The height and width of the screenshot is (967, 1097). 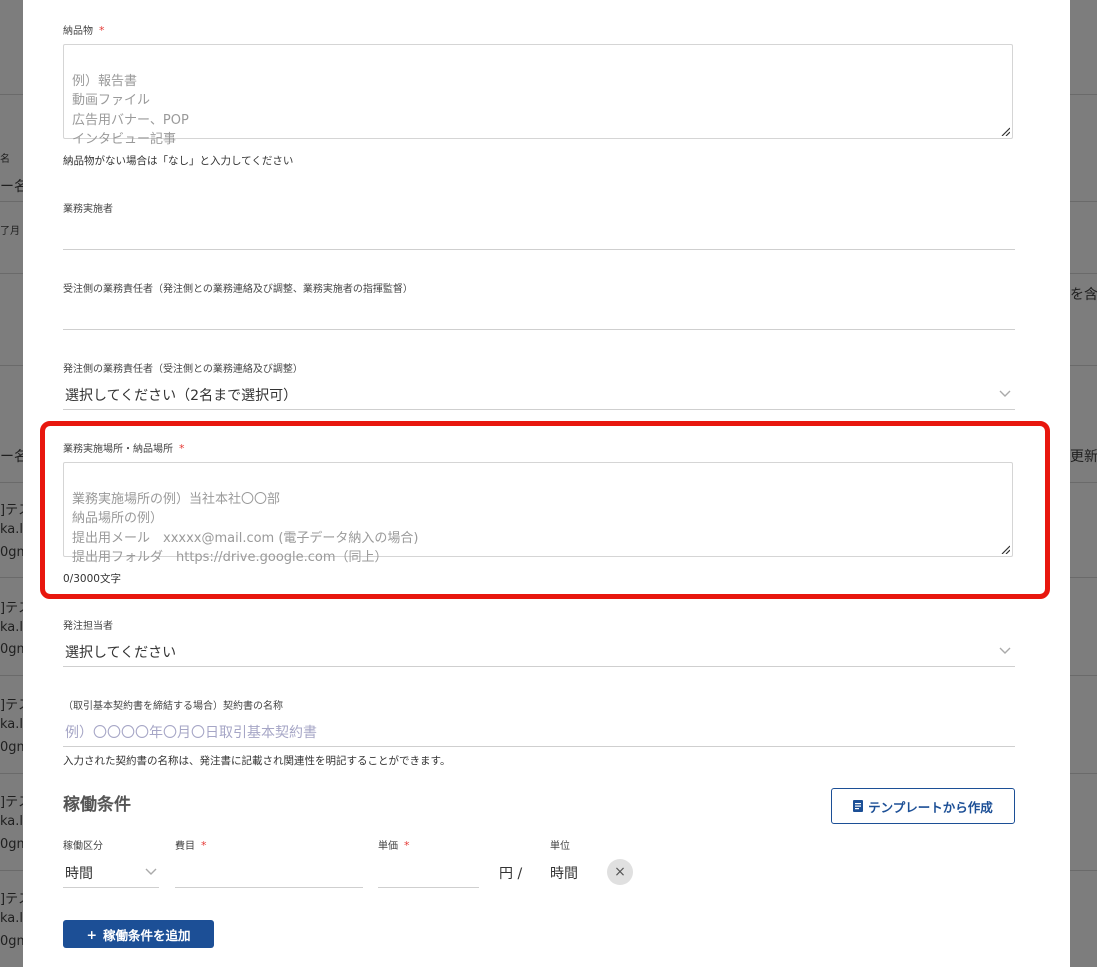 I want to click on deliverables-placeholder: 例）報告書 動画ファイル 広告用バナー、POP インタビュー記事, so click(x=130, y=110).